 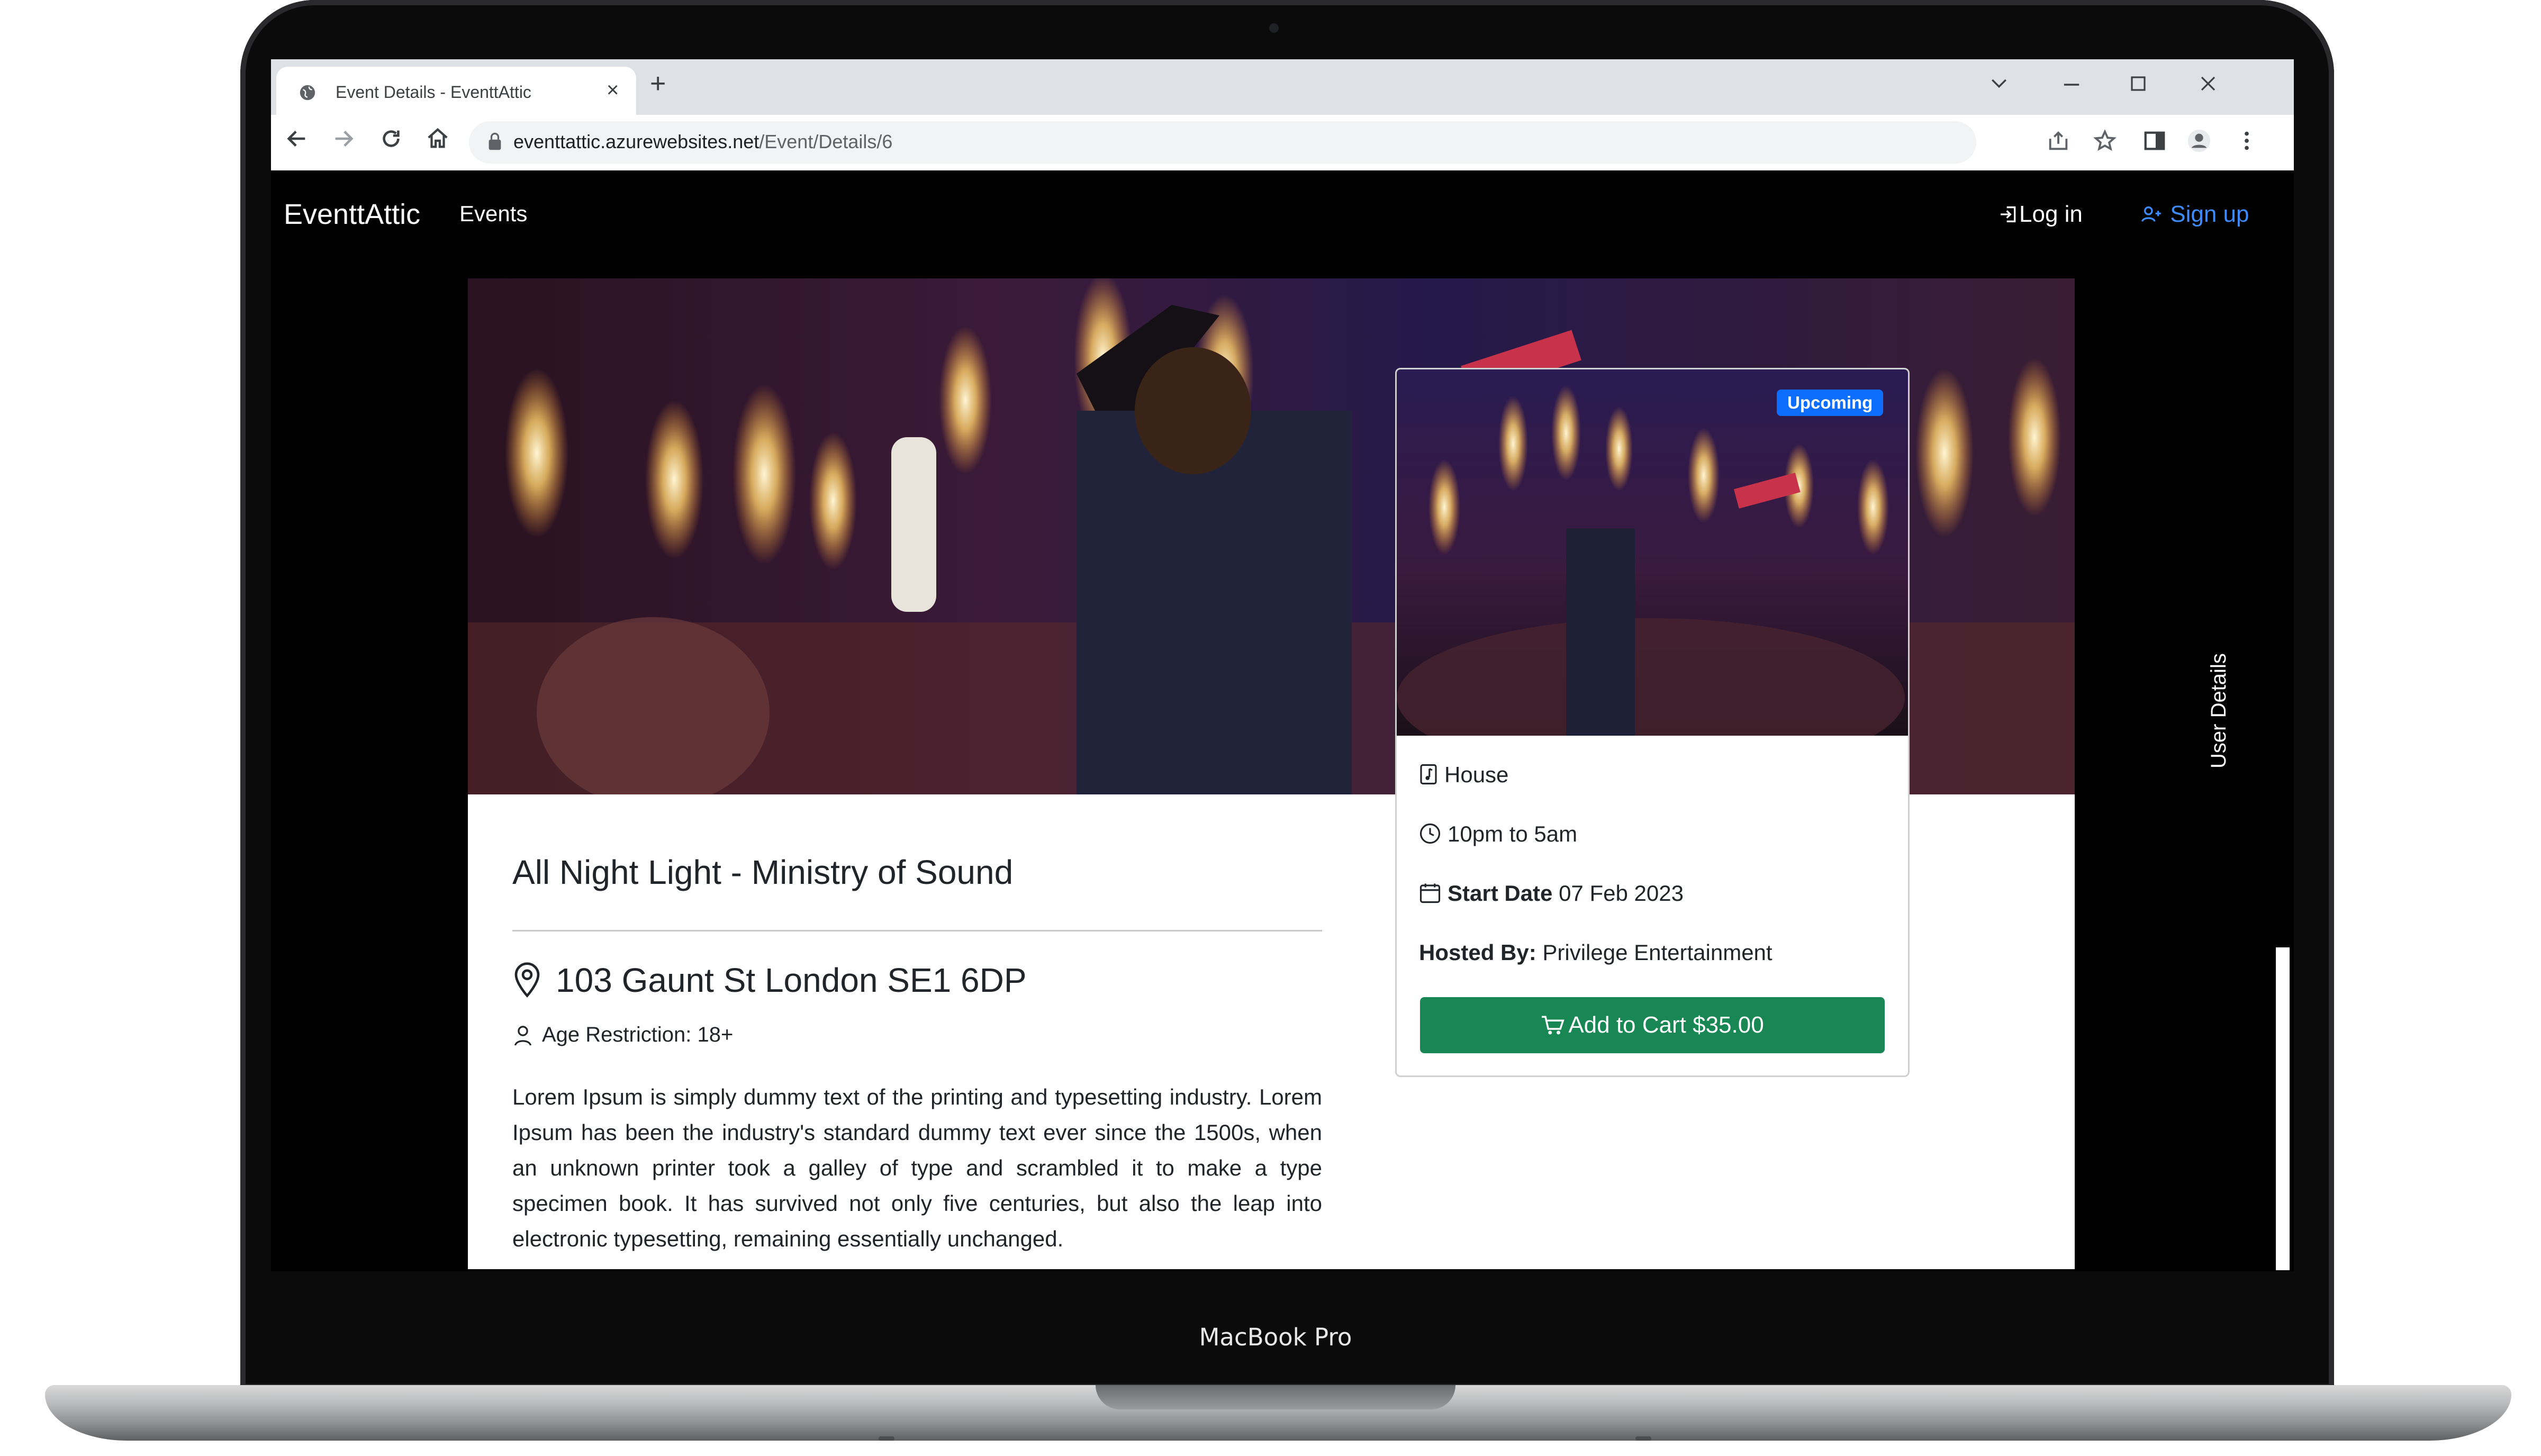 What do you see at coordinates (2008, 214) in the screenshot?
I see `login-icon` at bounding box center [2008, 214].